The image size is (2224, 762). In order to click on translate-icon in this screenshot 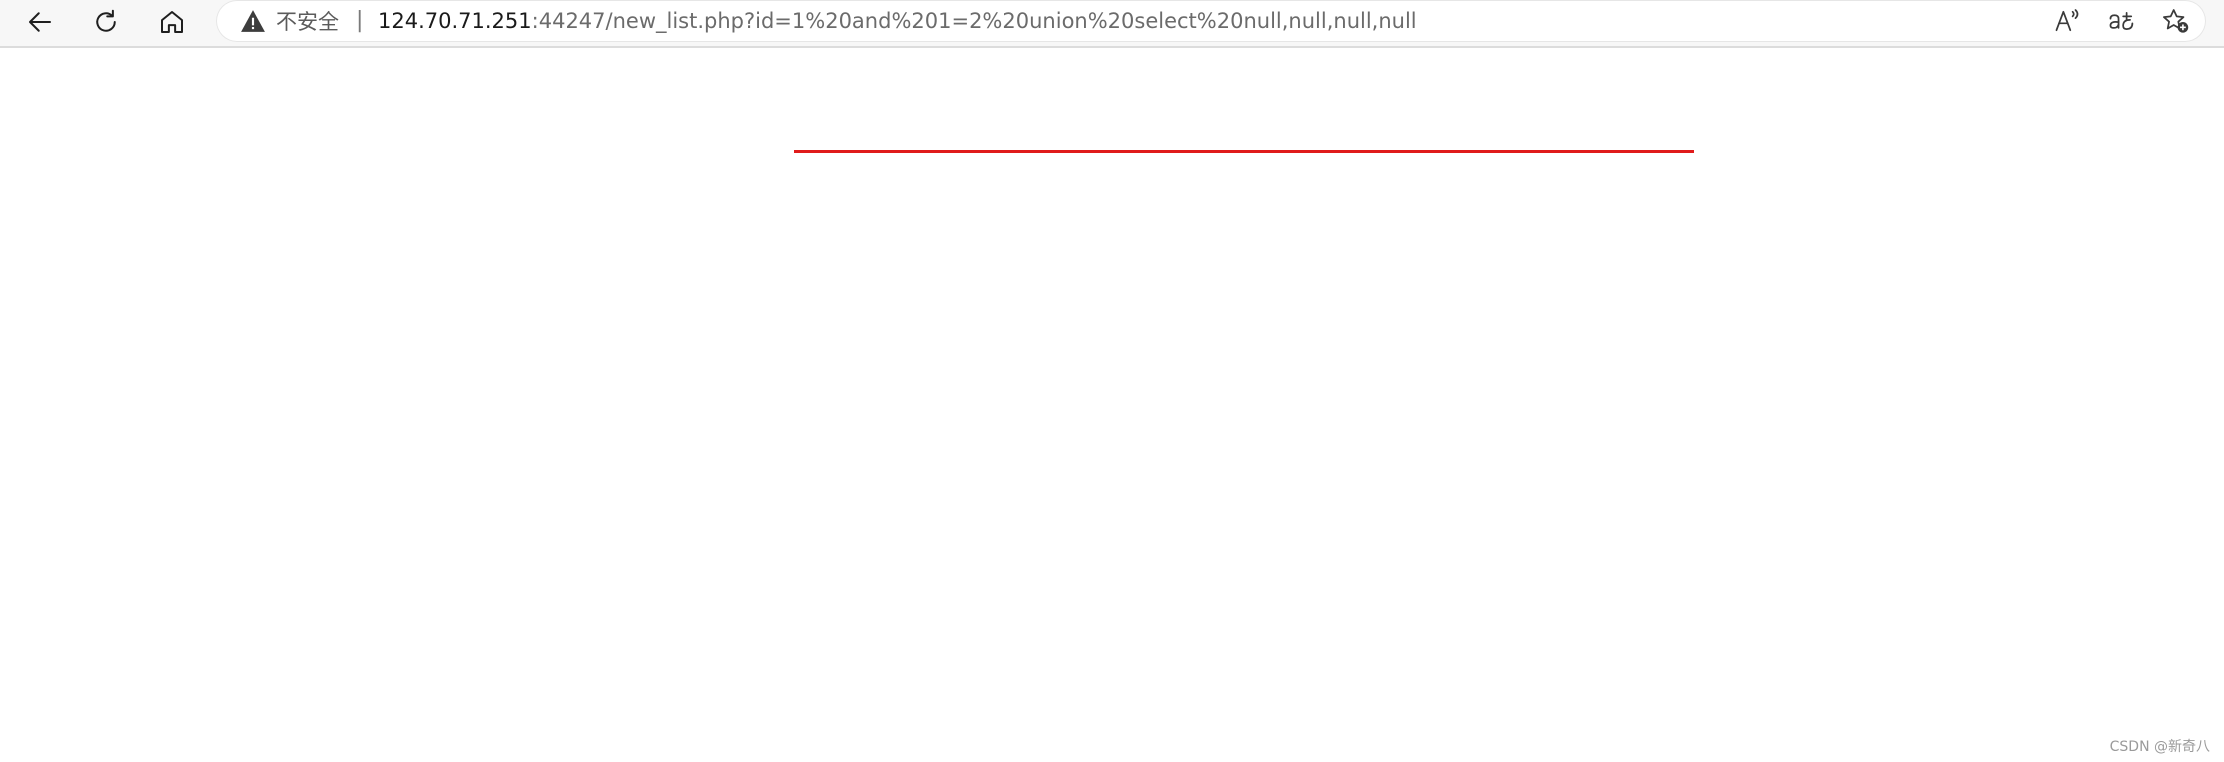, I will do `click(2121, 21)`.